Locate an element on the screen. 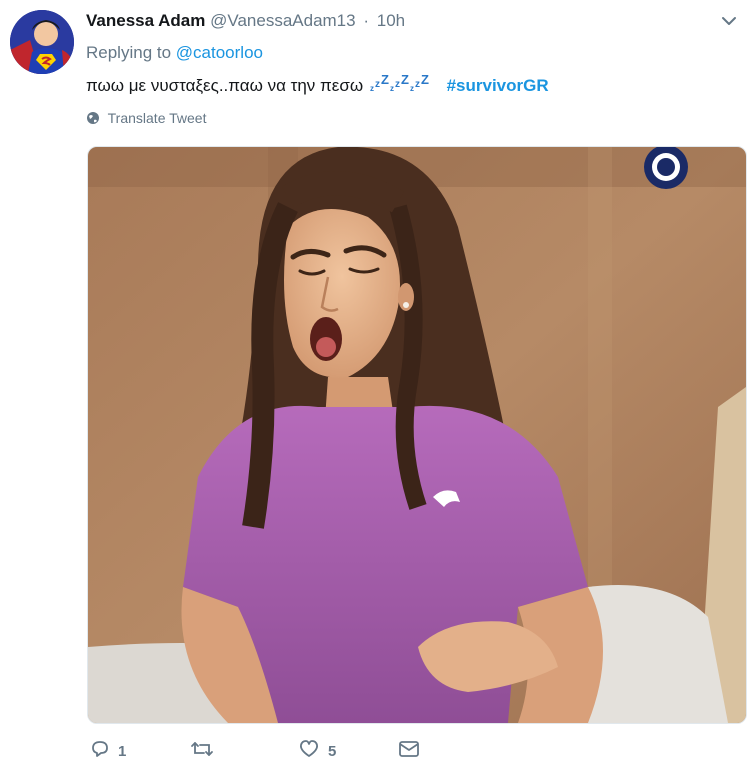 This screenshot has height=768, width=754. like-button: 5 is located at coordinates (317, 751).